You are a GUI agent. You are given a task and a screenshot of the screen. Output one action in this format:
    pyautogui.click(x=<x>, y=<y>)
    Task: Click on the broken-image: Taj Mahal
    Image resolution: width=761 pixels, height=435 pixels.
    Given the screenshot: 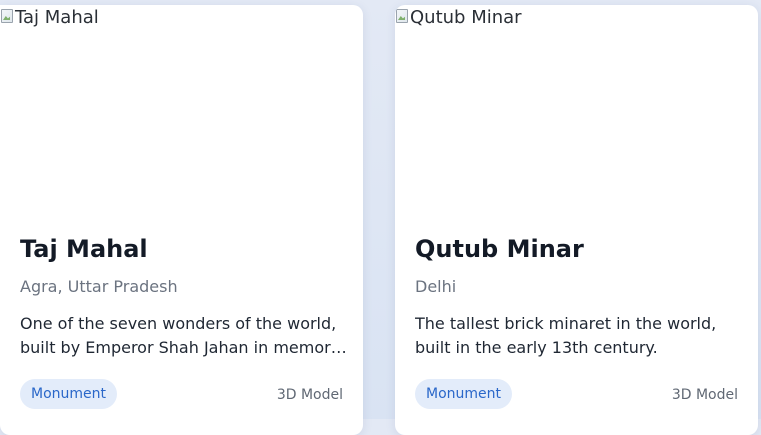 What is the action you would take?
    pyautogui.click(x=49, y=18)
    